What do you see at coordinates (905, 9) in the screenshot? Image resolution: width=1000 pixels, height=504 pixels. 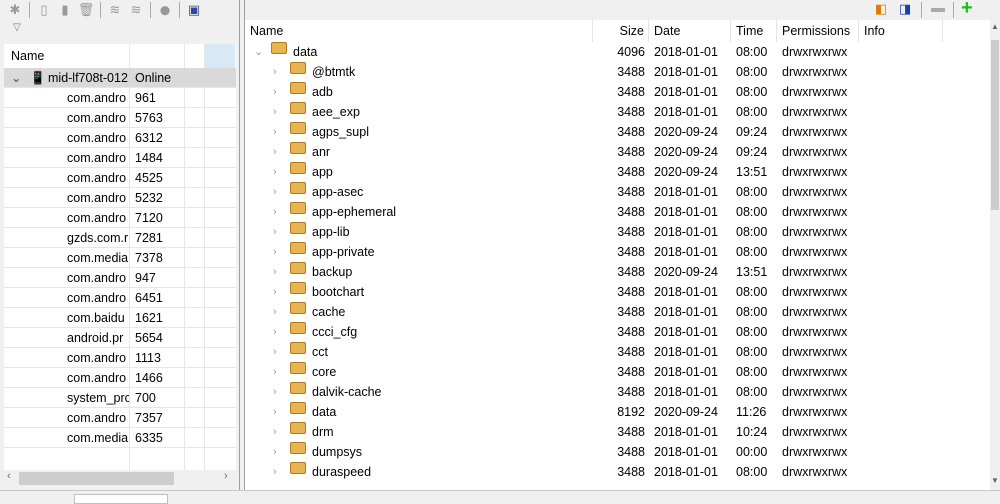 I see `push-file-icon: ◨` at bounding box center [905, 9].